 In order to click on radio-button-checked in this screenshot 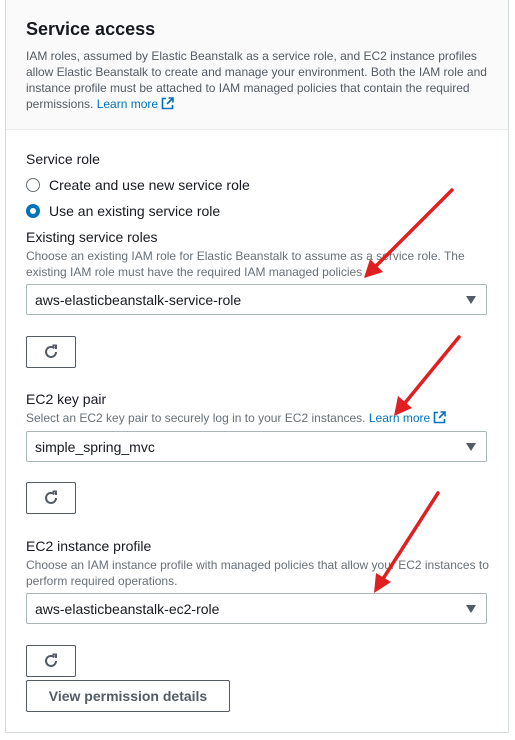, I will do `click(33, 211)`.